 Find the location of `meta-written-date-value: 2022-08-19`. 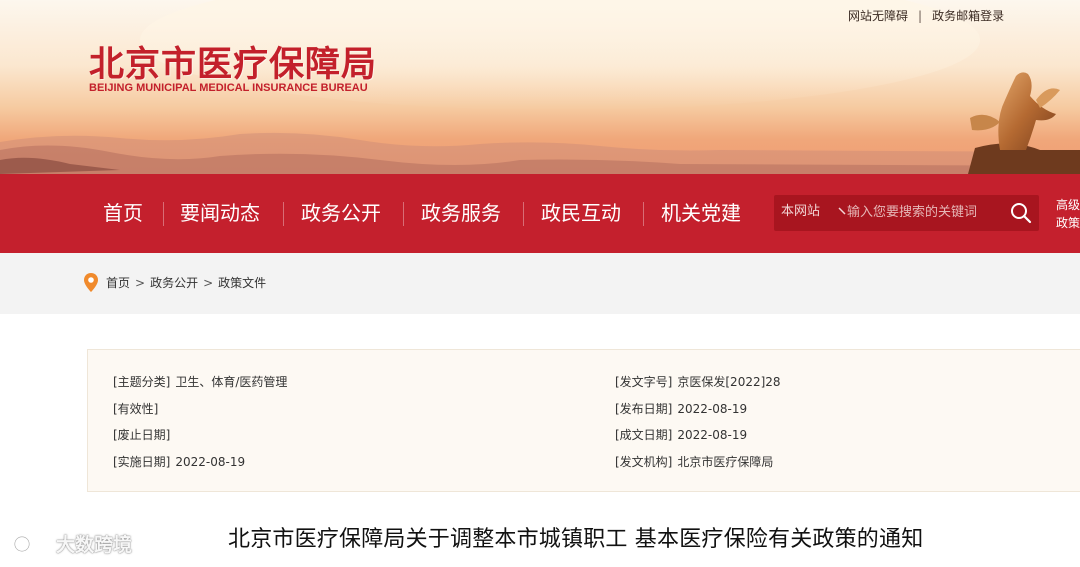

meta-written-date-value: 2022-08-19 is located at coordinates (712, 435).